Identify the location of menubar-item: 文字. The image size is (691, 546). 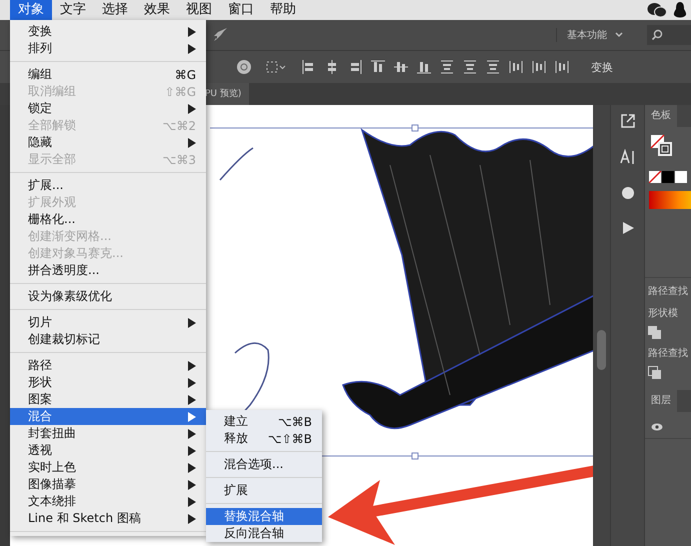
(73, 10).